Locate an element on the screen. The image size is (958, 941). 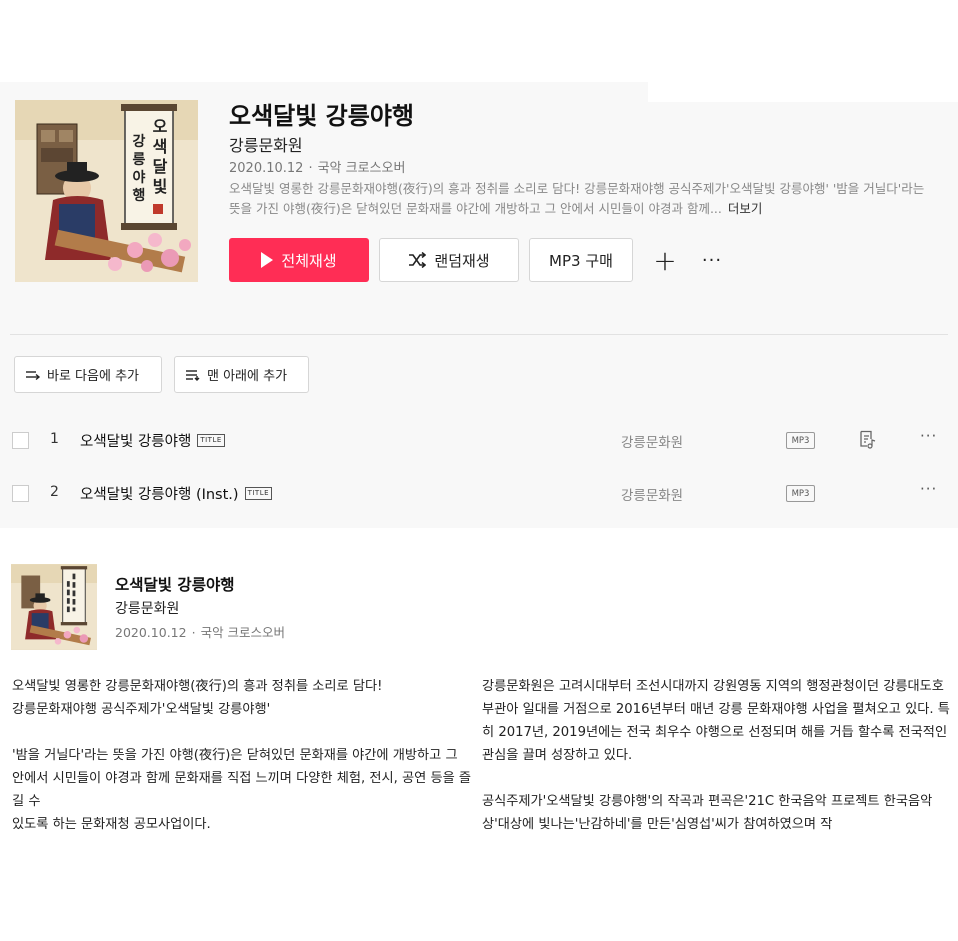
info-paragraph: 강릉문화재야행 공식주제가'오색달빛 강릉야행' is located at coordinates (141, 709).